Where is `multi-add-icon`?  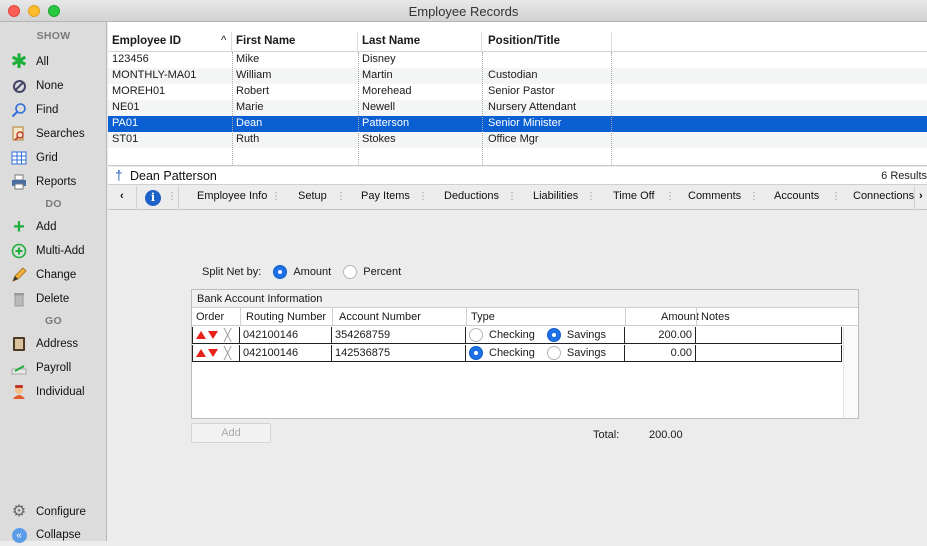 multi-add-icon is located at coordinates (19, 251).